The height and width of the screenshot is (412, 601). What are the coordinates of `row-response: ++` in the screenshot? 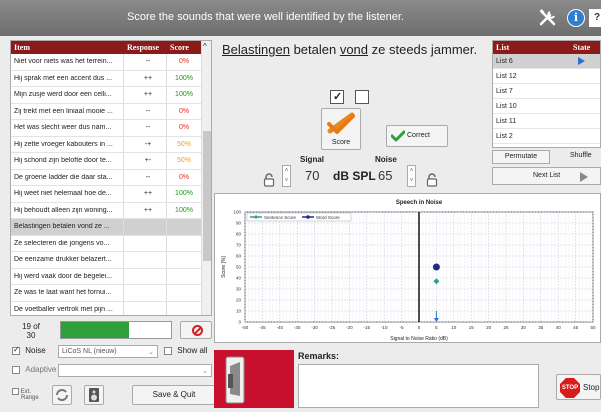 It's located at (148, 210).